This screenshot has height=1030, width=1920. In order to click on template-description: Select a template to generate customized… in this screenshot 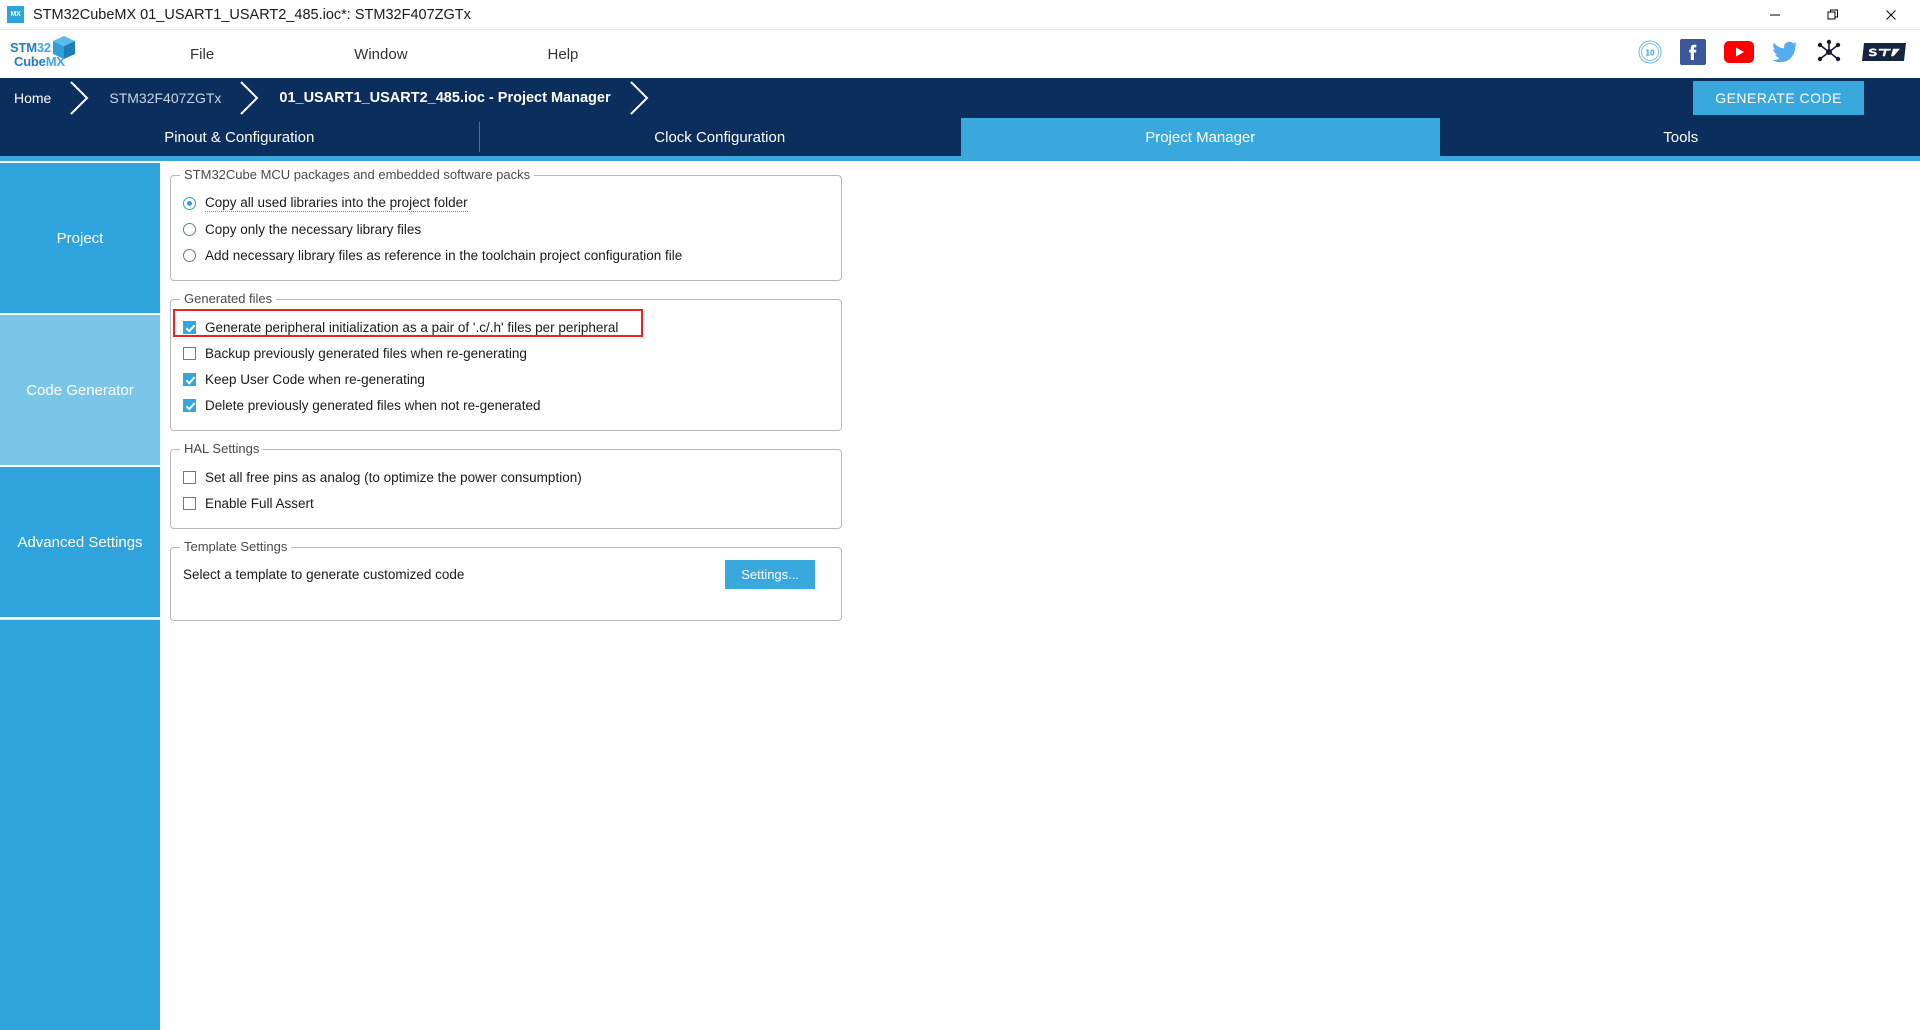, I will do `click(324, 574)`.